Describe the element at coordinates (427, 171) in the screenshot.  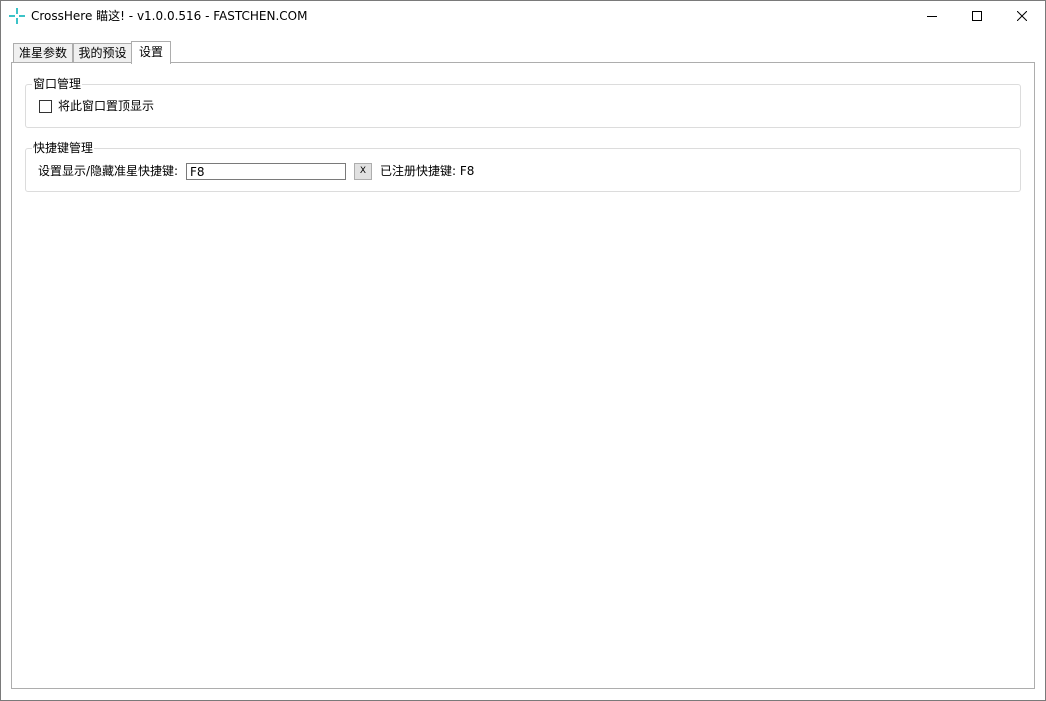
I see `registered-hotkey-status: 已注册快捷键: F8` at that location.